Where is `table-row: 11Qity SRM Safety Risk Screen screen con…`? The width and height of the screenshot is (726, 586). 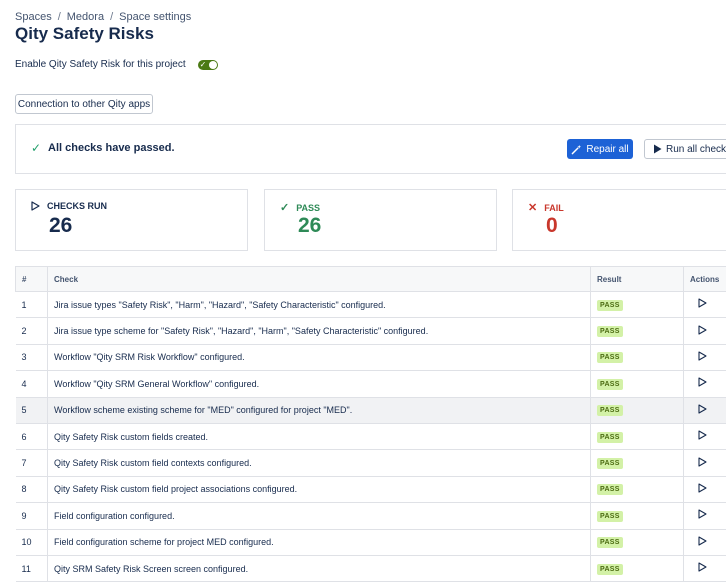
table-row: 11Qity SRM Safety Risk Screen screen con… is located at coordinates (371, 568).